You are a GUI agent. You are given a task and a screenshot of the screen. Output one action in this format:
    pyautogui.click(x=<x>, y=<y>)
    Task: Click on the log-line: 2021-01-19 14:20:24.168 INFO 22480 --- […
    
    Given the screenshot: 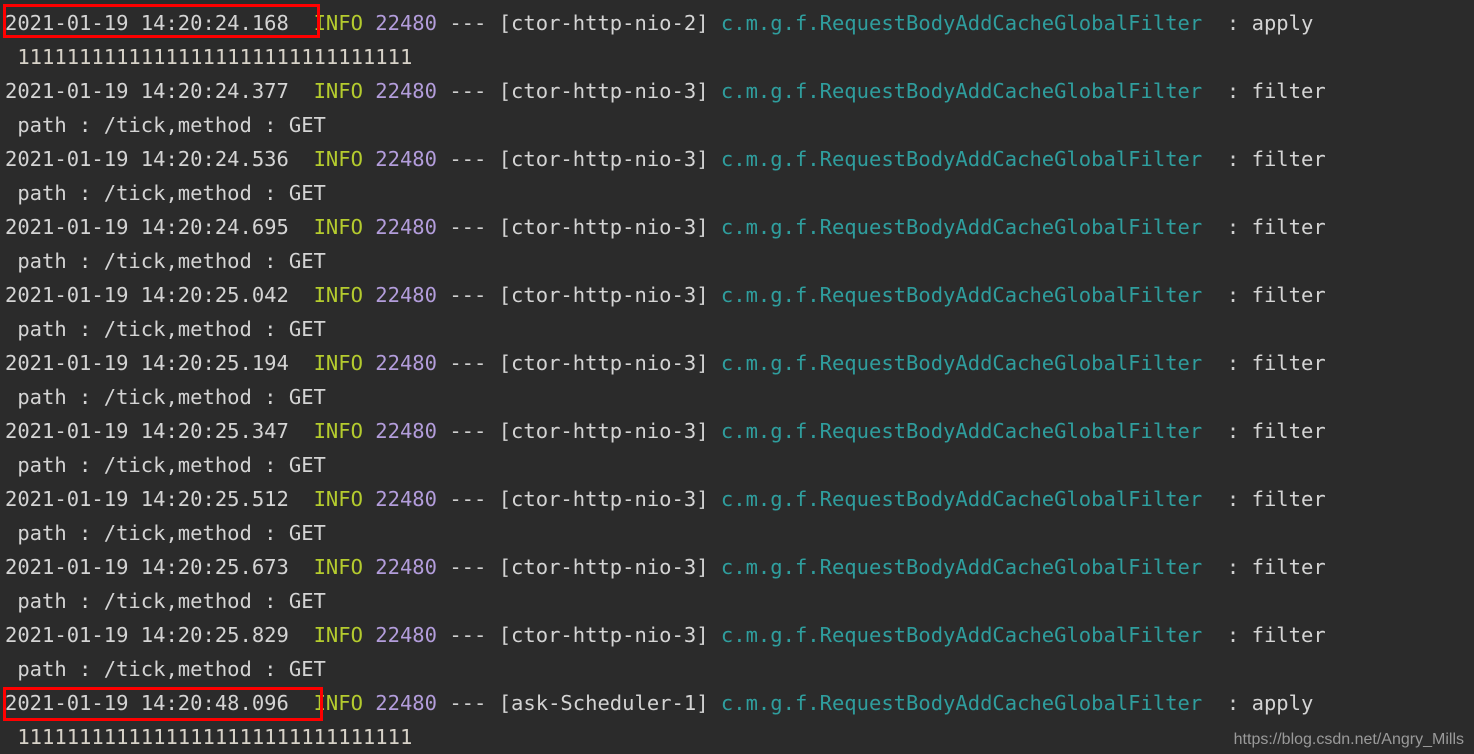 What is the action you would take?
    pyautogui.click(x=737, y=23)
    